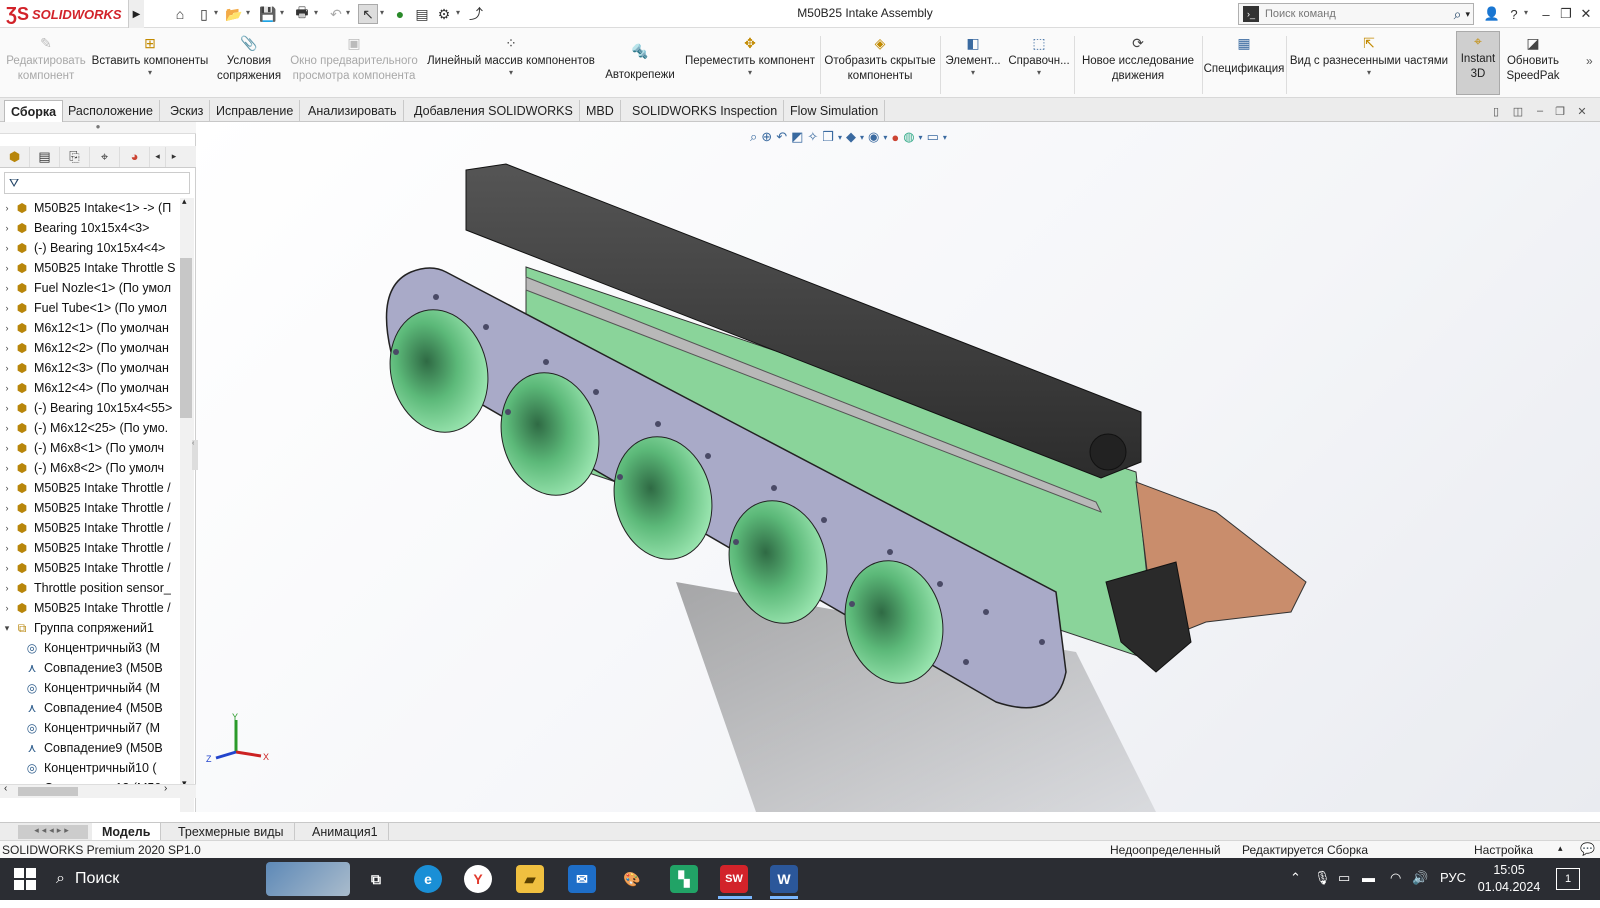 This screenshot has width=1600, height=908. What do you see at coordinates (1560, 848) in the screenshot?
I see `settings-arrow-icon: ▴` at bounding box center [1560, 848].